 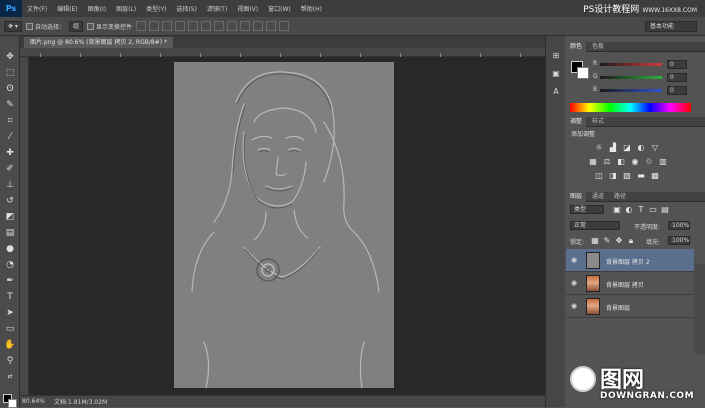 I want to click on crop-tool-icon: ⌗, so click(x=10, y=121).